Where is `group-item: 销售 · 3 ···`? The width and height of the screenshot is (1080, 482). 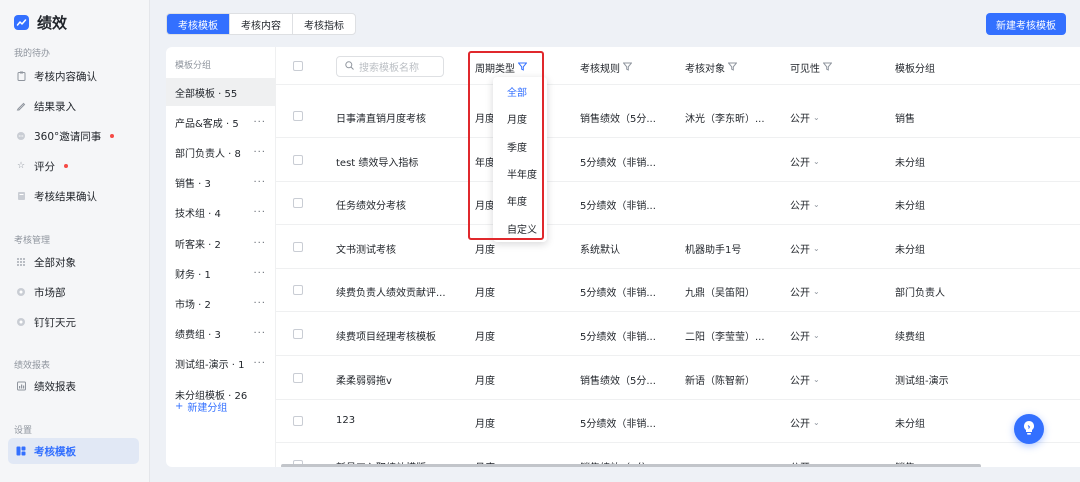 group-item: 销售 · 3 ··· is located at coordinates (220, 183).